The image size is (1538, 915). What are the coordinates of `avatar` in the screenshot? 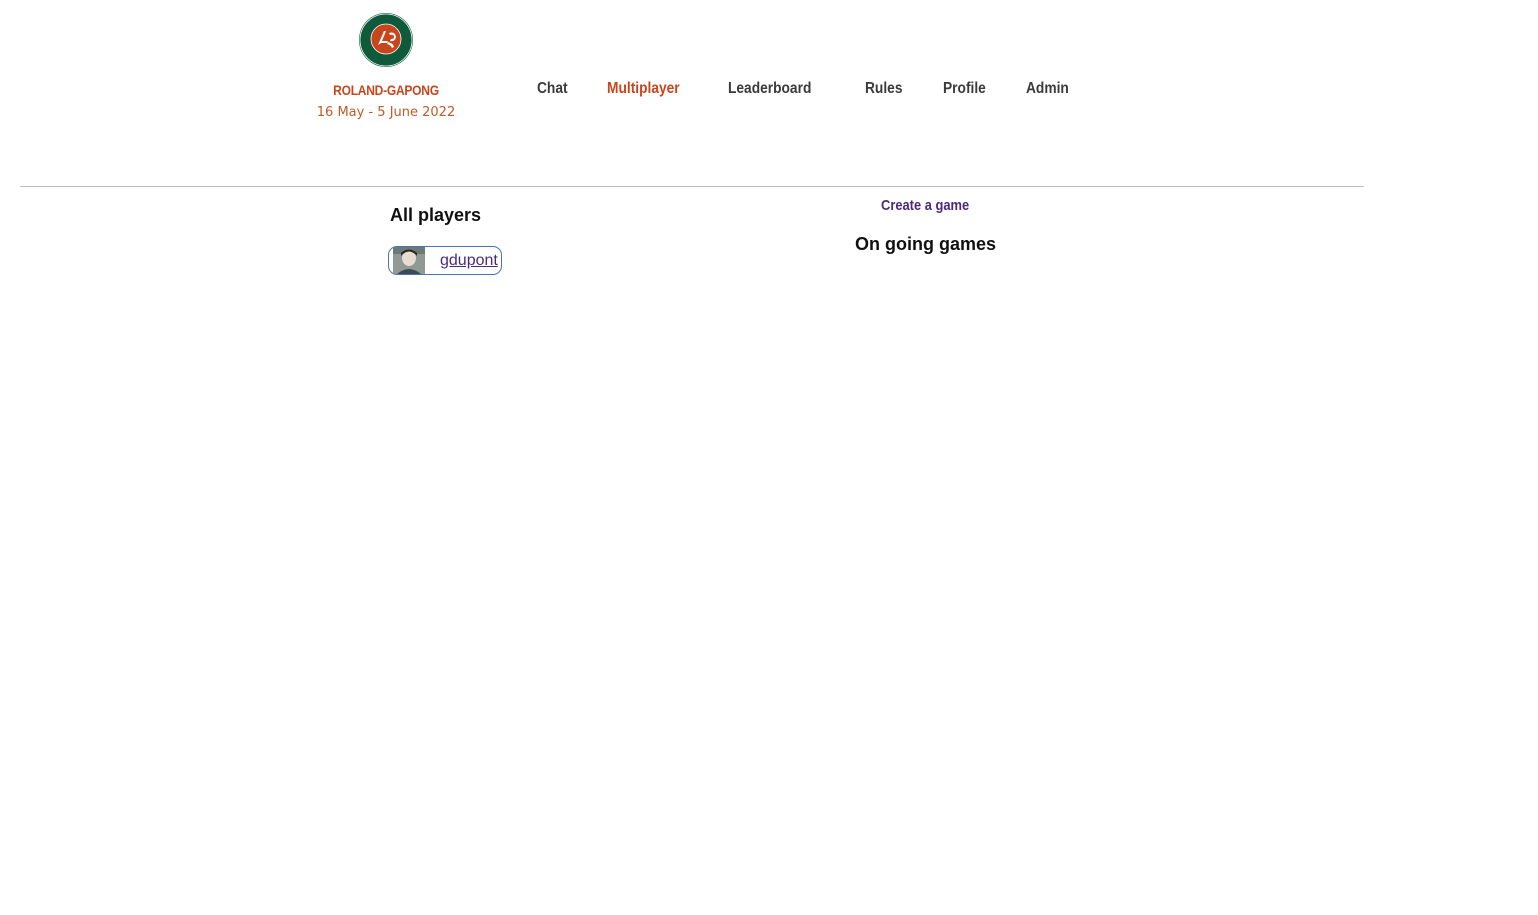 It's located at (409, 260).